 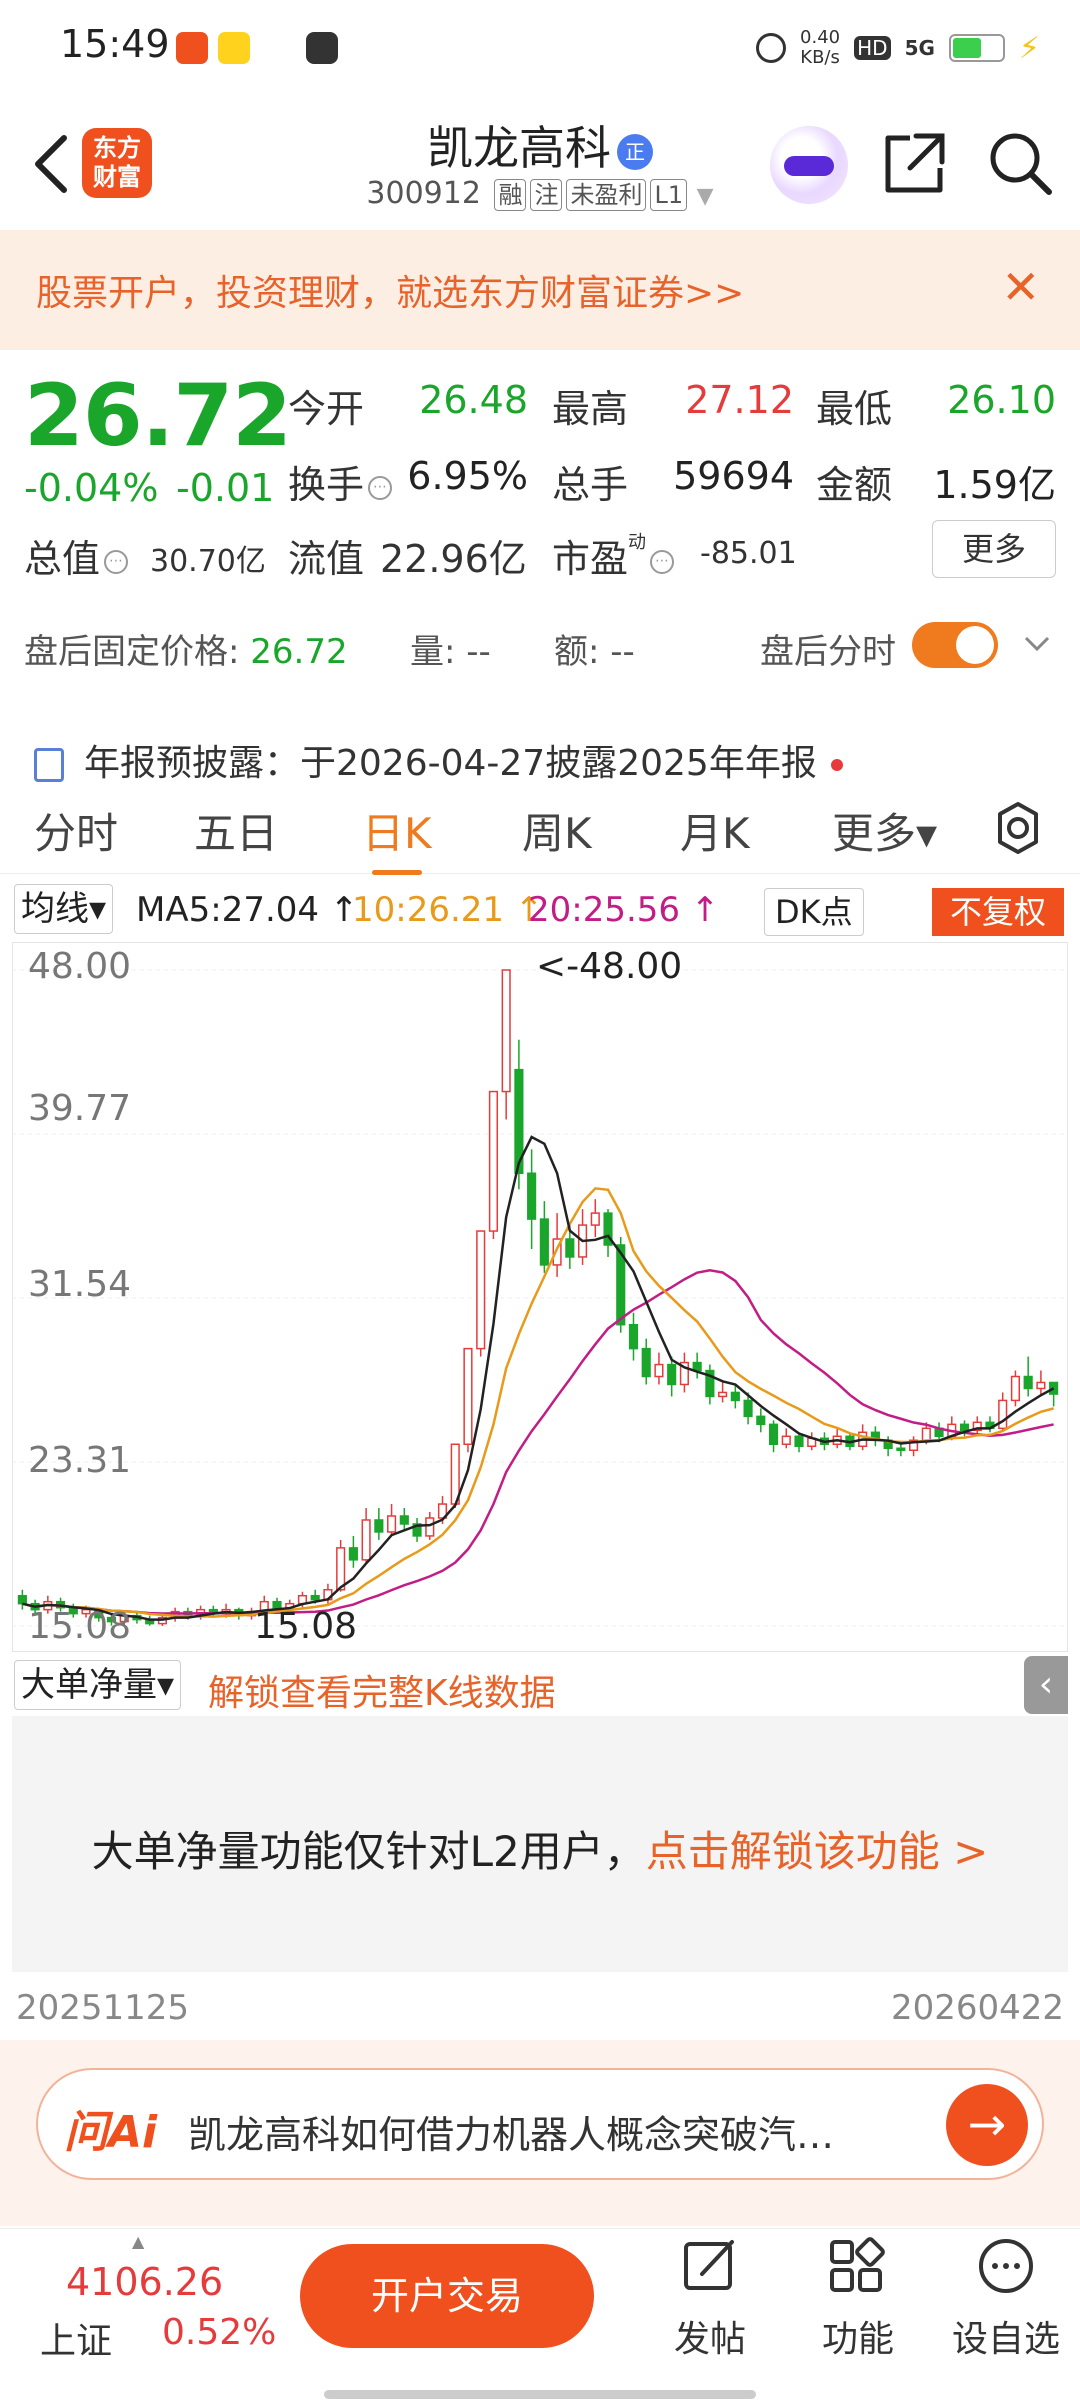 What do you see at coordinates (64, 909) in the screenshot?
I see `indicator-selector: 均线▾` at bounding box center [64, 909].